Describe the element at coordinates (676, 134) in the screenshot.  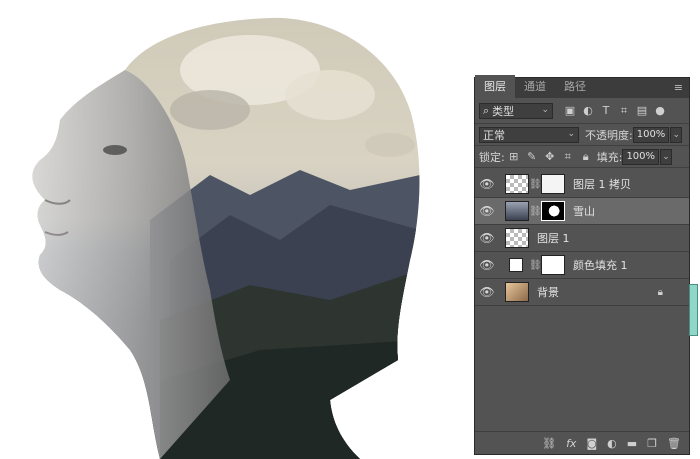
I see `opacity-dropdown-icon: ⌄` at that location.